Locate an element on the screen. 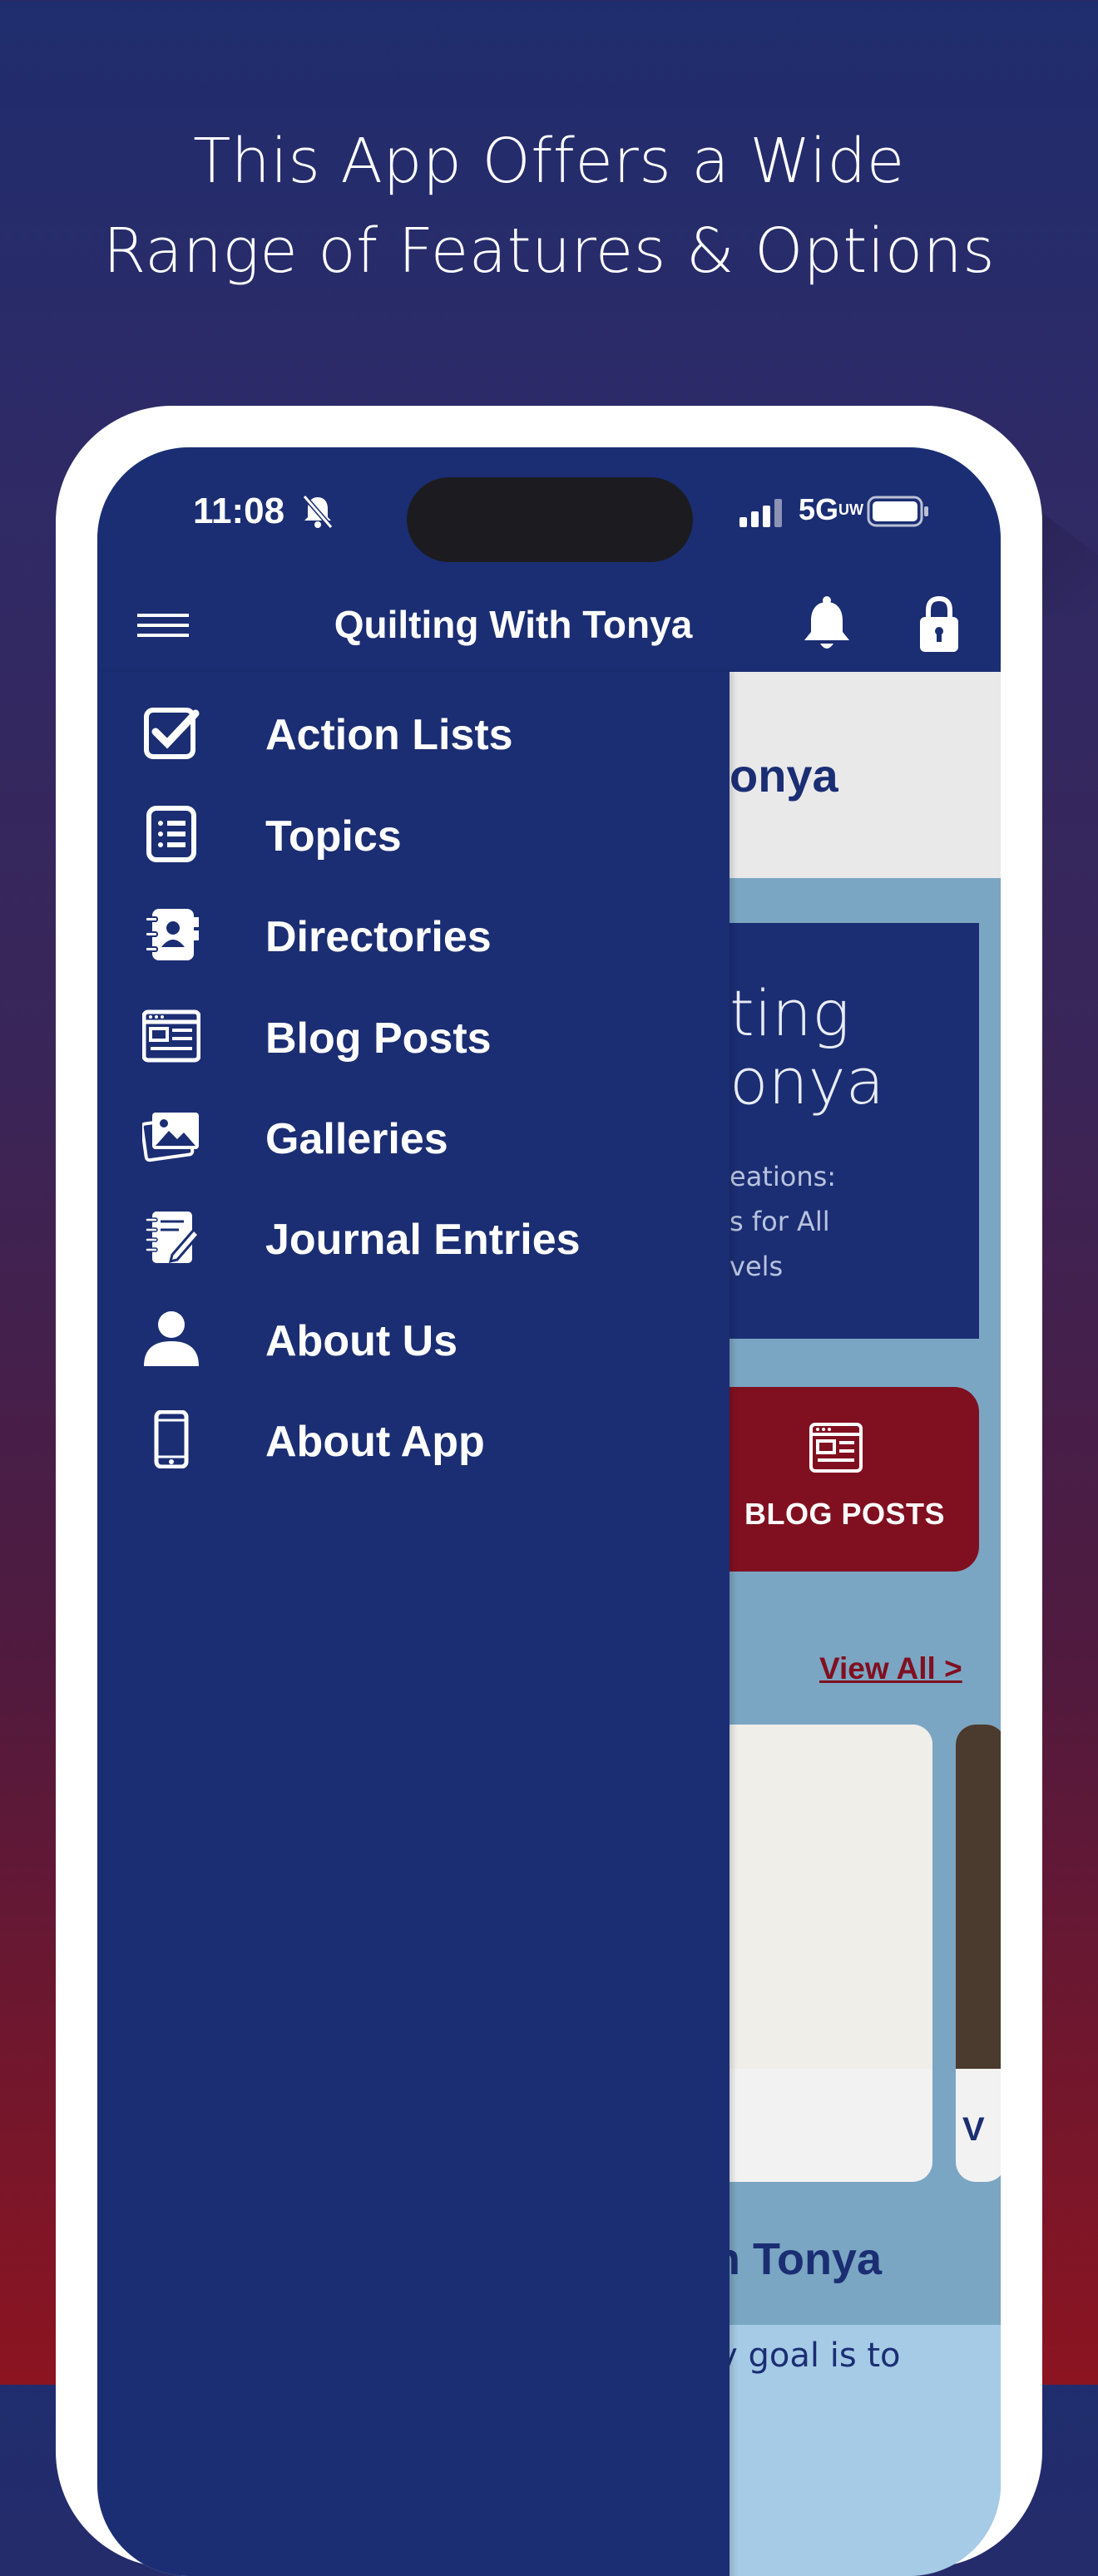  post-card: V is located at coordinates (978, 1954).